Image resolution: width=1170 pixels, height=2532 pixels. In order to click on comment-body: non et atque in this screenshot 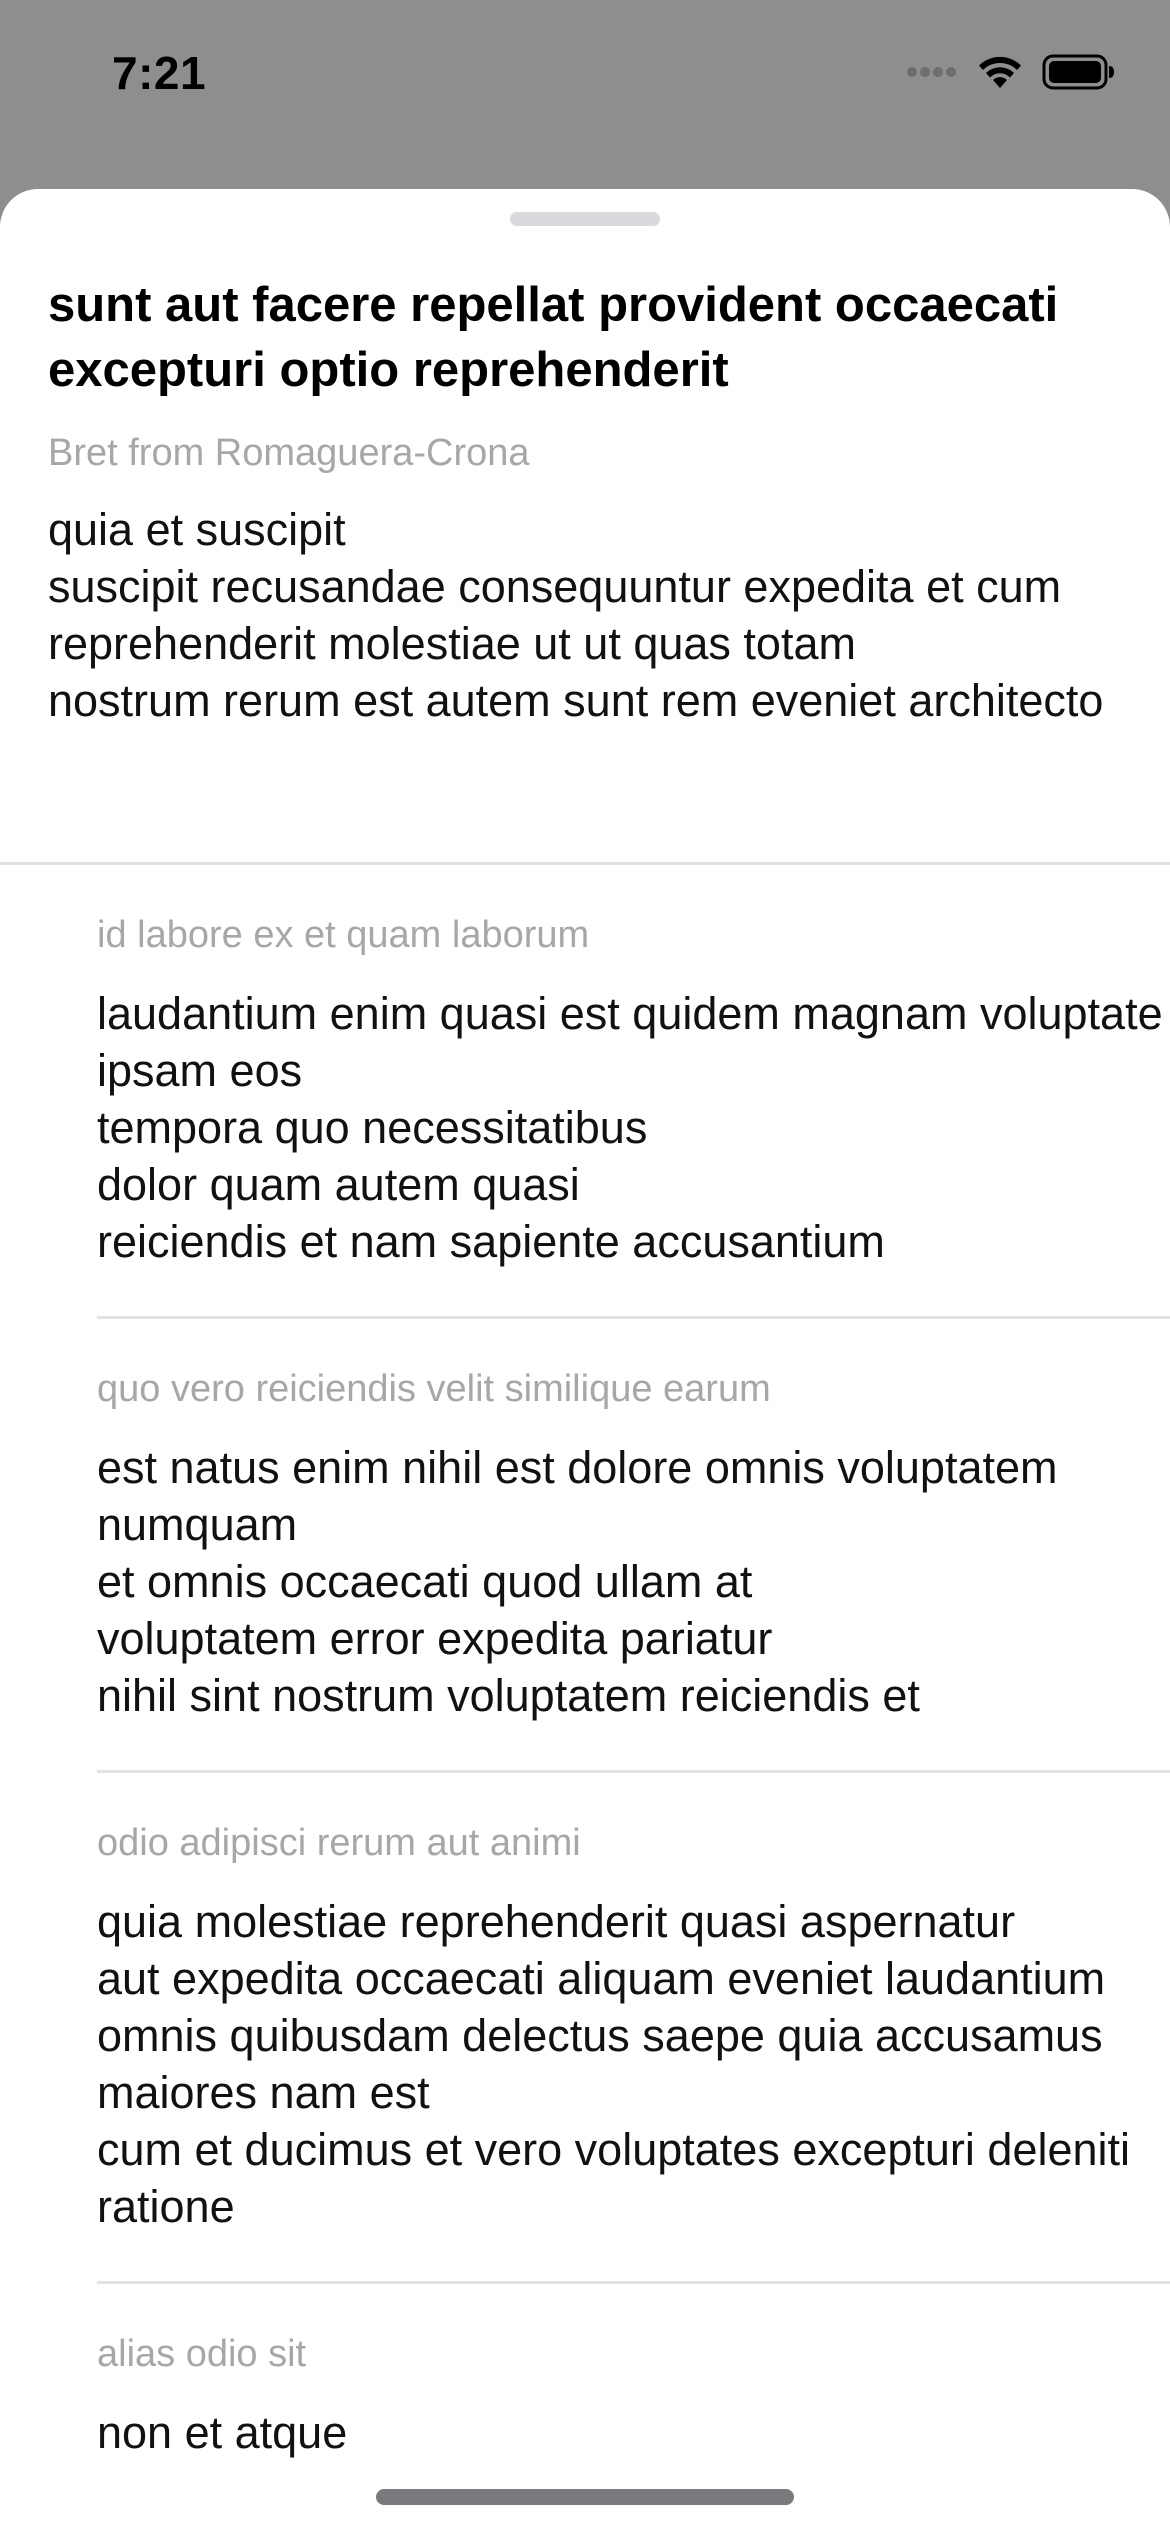, I will do `click(222, 2432)`.